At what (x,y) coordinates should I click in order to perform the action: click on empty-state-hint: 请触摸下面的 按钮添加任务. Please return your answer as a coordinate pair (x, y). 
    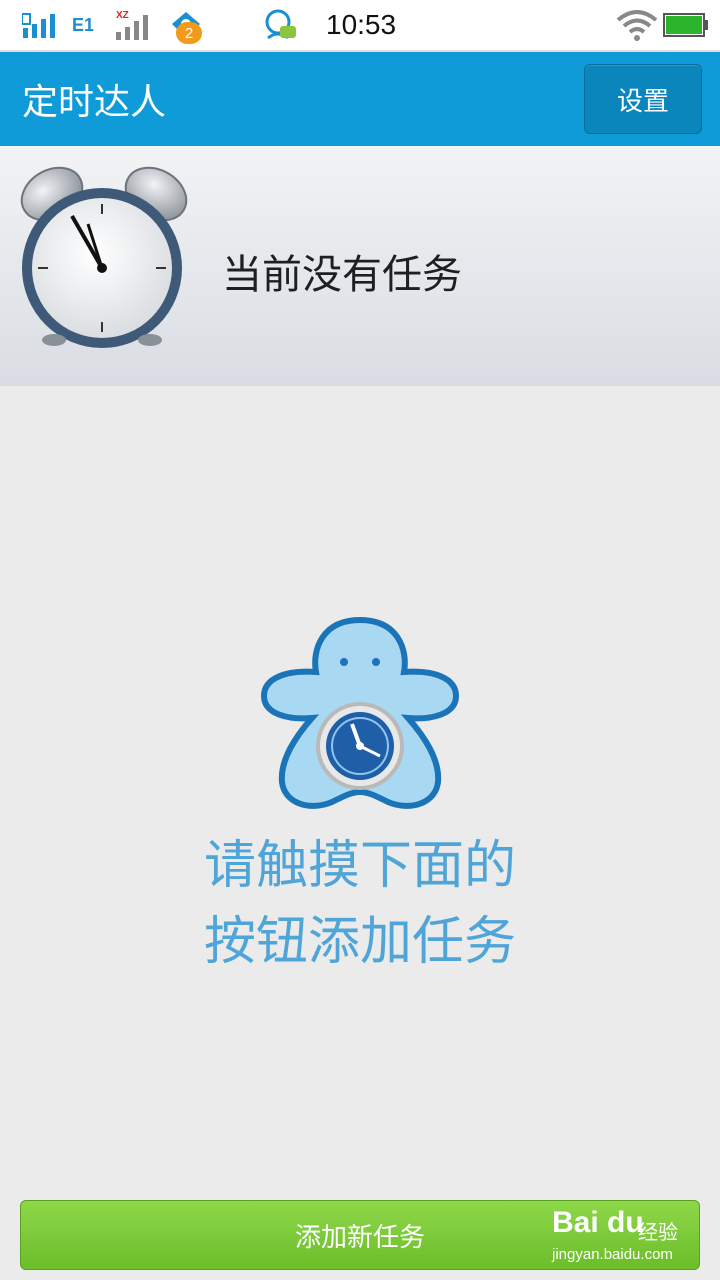
    Looking at the image, I should click on (360, 904).